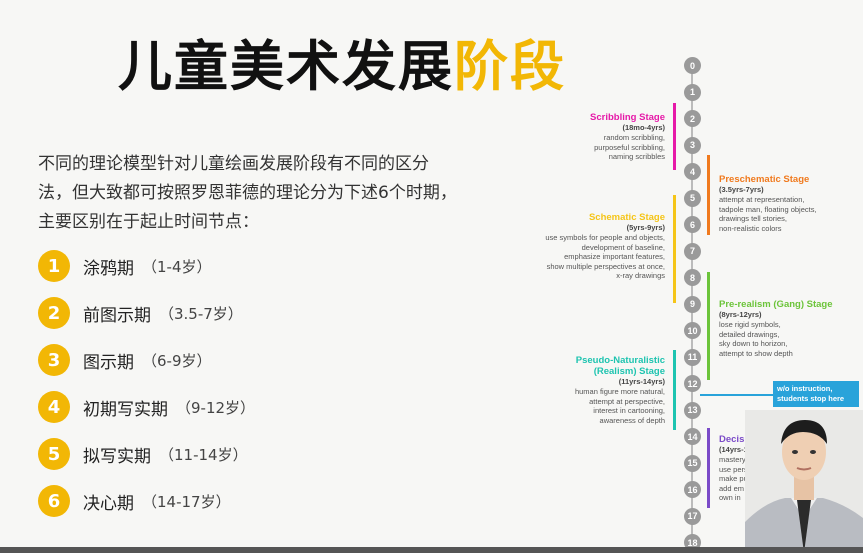 The image size is (863, 553). I want to click on stage-number-badge: 2, so click(54, 313).